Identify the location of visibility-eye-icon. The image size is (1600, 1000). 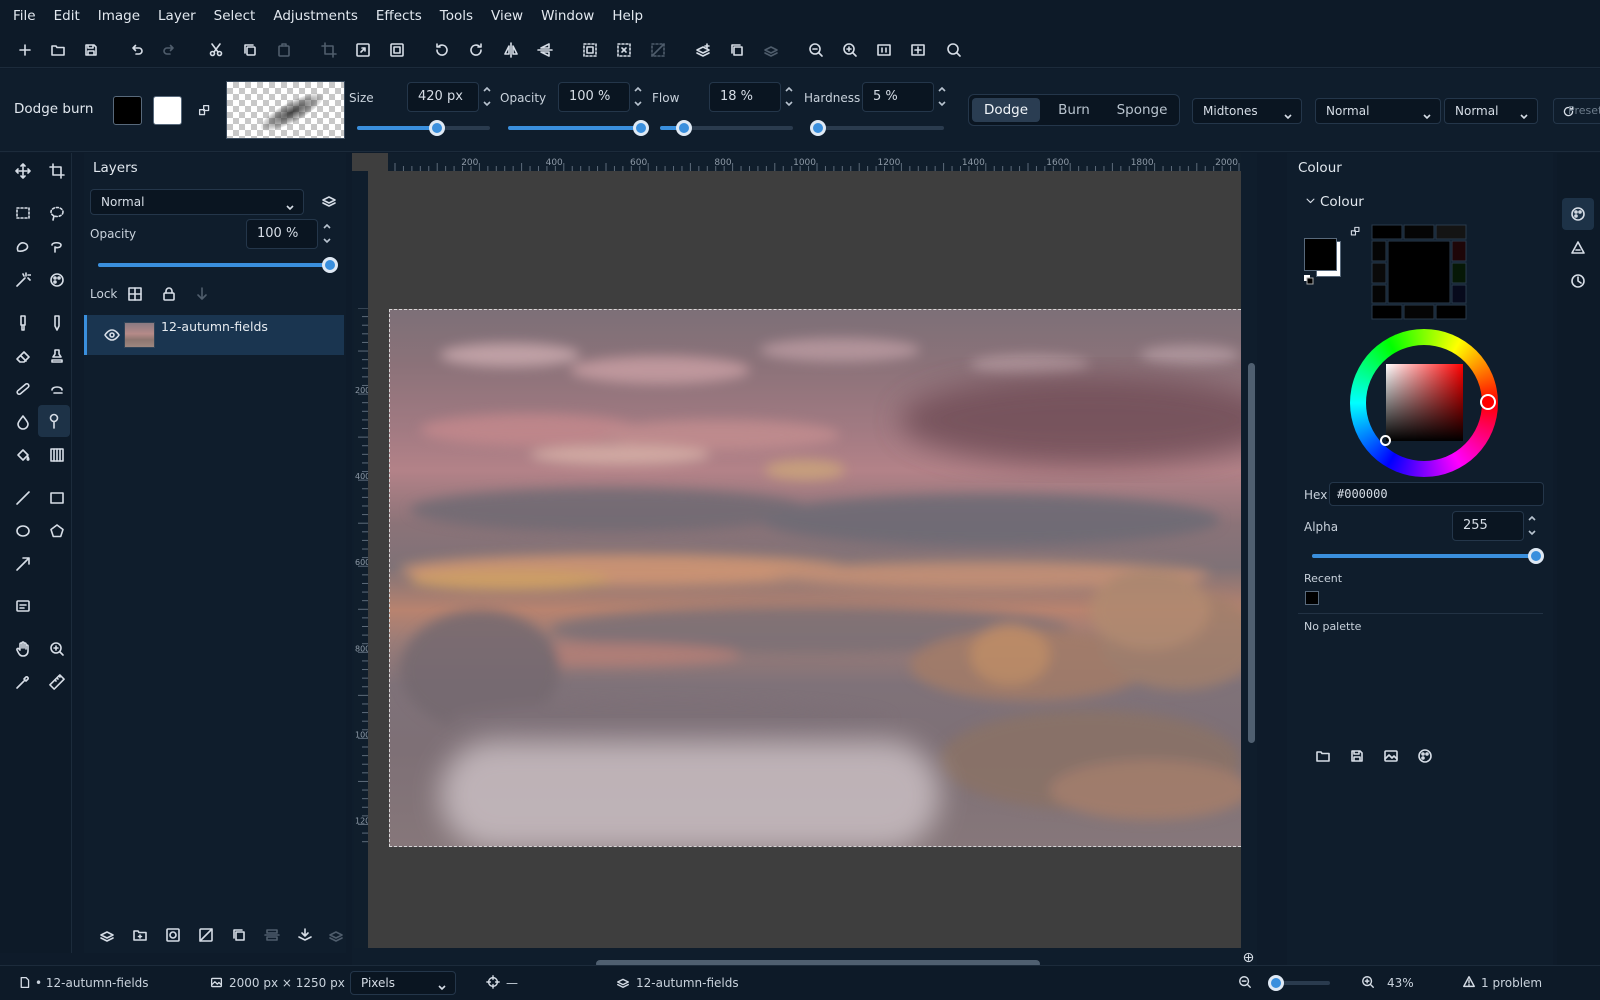
(112, 335).